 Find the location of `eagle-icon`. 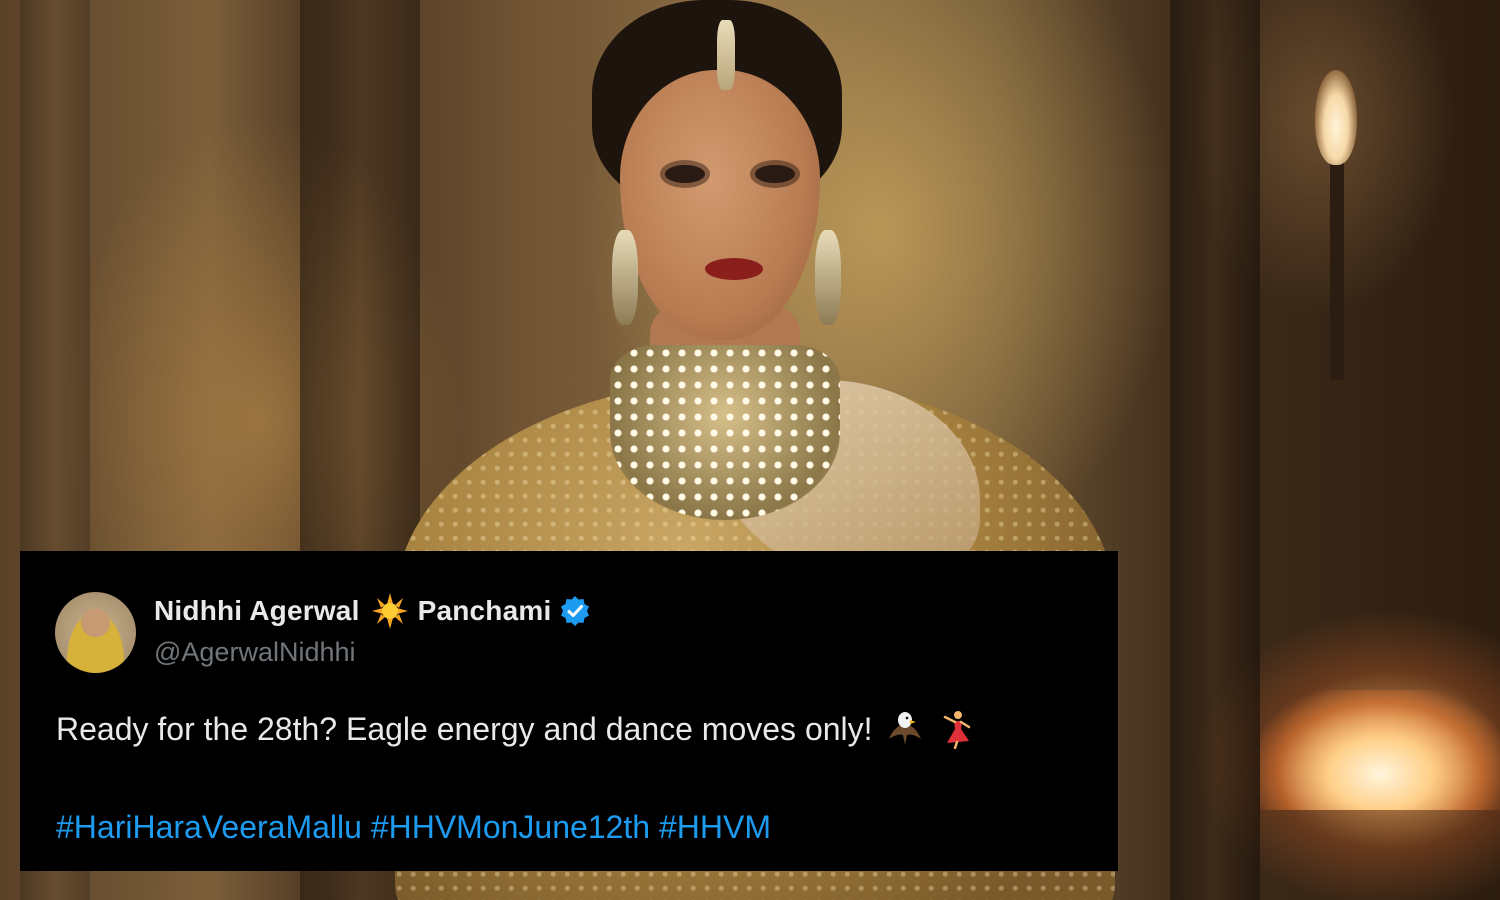

eagle-icon is located at coordinates (905, 729).